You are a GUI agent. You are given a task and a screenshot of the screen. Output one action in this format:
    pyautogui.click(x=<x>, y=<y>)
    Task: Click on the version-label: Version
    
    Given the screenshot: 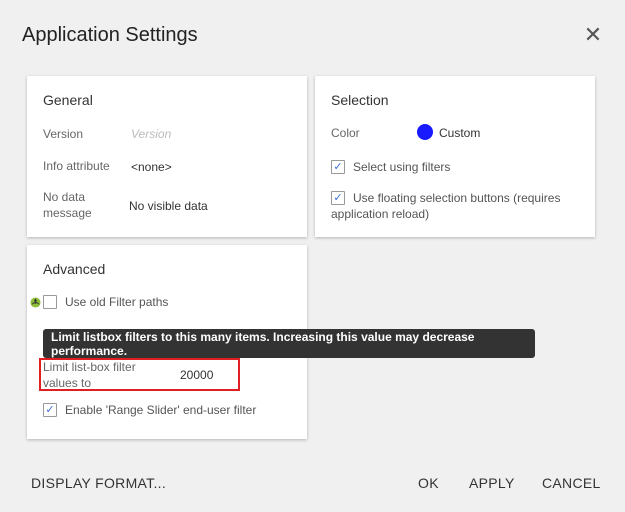 What is the action you would take?
    pyautogui.click(x=63, y=134)
    